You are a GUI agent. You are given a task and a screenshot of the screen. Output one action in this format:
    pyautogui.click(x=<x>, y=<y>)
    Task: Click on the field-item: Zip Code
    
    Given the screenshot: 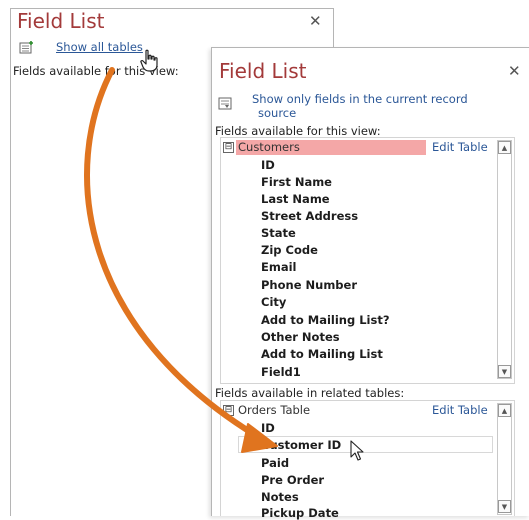 What is the action you would take?
    pyautogui.click(x=289, y=250)
    